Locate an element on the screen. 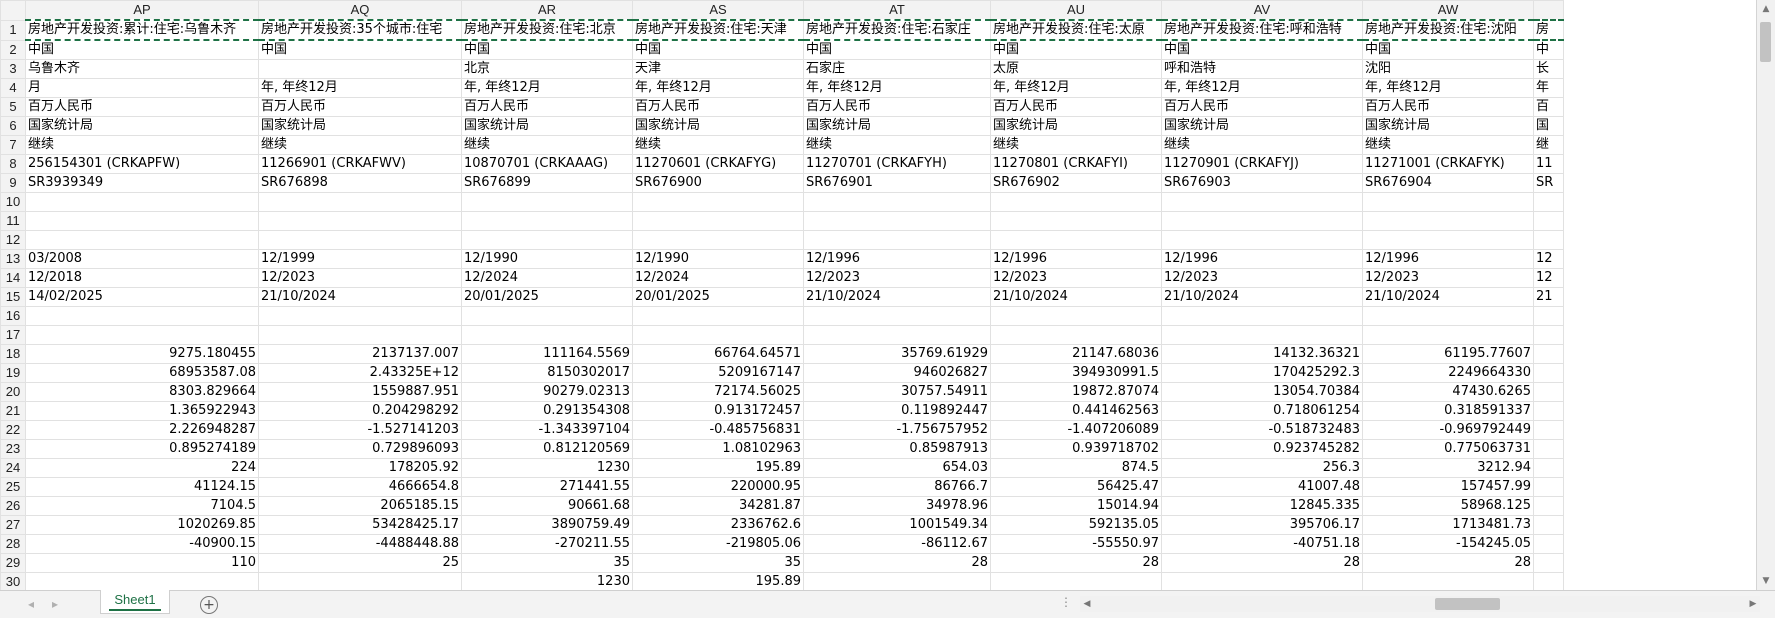 The image size is (1775, 618). cell: 224 is located at coordinates (142, 468).